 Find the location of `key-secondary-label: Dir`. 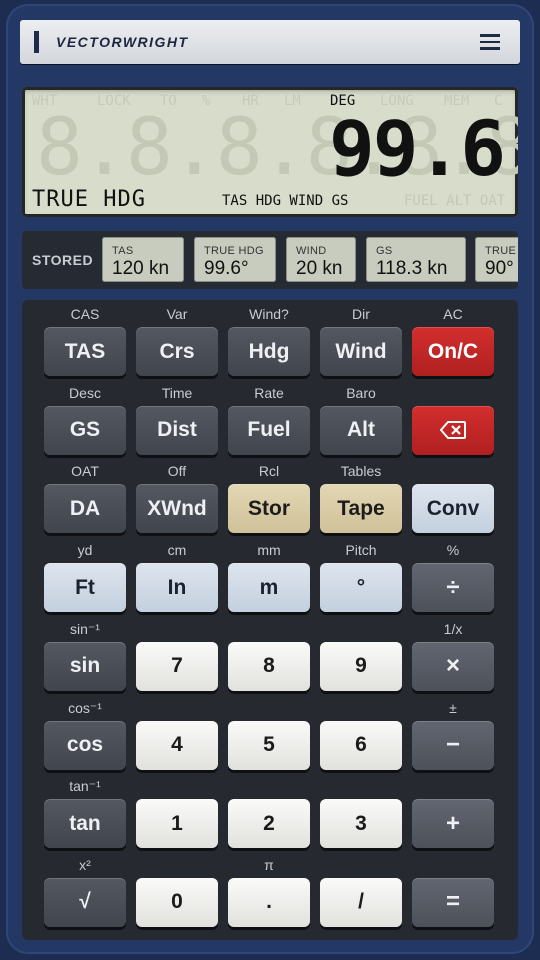

key-secondary-label: Dir is located at coordinates (361, 314).